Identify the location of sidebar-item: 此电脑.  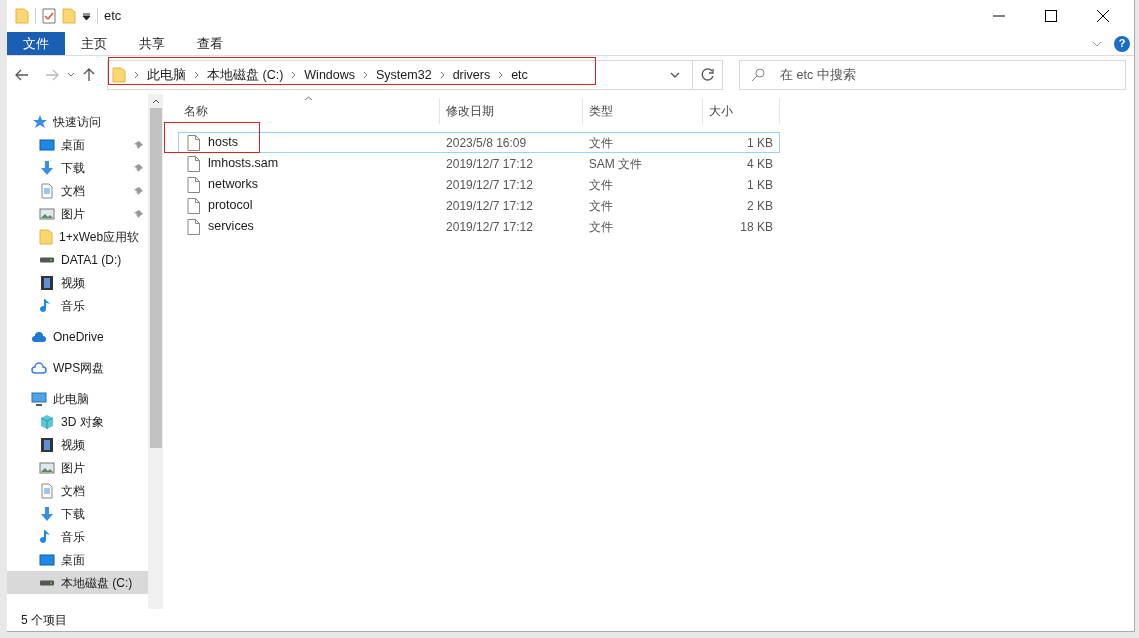
(77, 398).